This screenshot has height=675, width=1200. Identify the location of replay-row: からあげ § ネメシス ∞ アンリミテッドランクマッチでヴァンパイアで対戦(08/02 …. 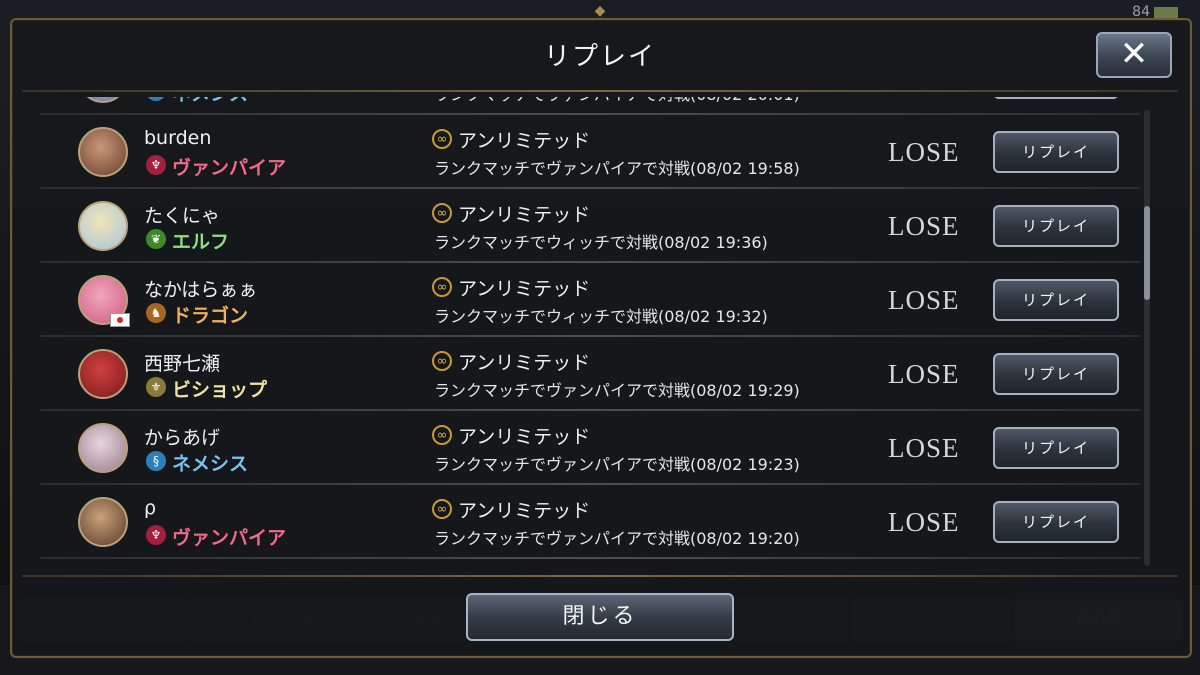
(590, 448).